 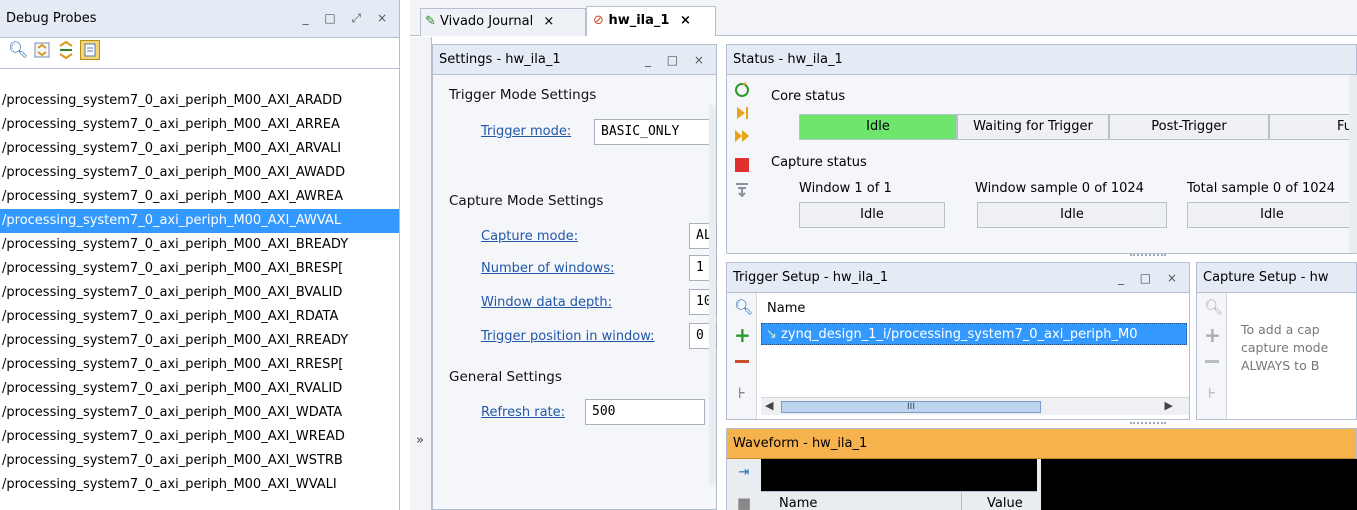 What do you see at coordinates (819, 162) in the screenshot?
I see `capture-status-label: Capture status` at bounding box center [819, 162].